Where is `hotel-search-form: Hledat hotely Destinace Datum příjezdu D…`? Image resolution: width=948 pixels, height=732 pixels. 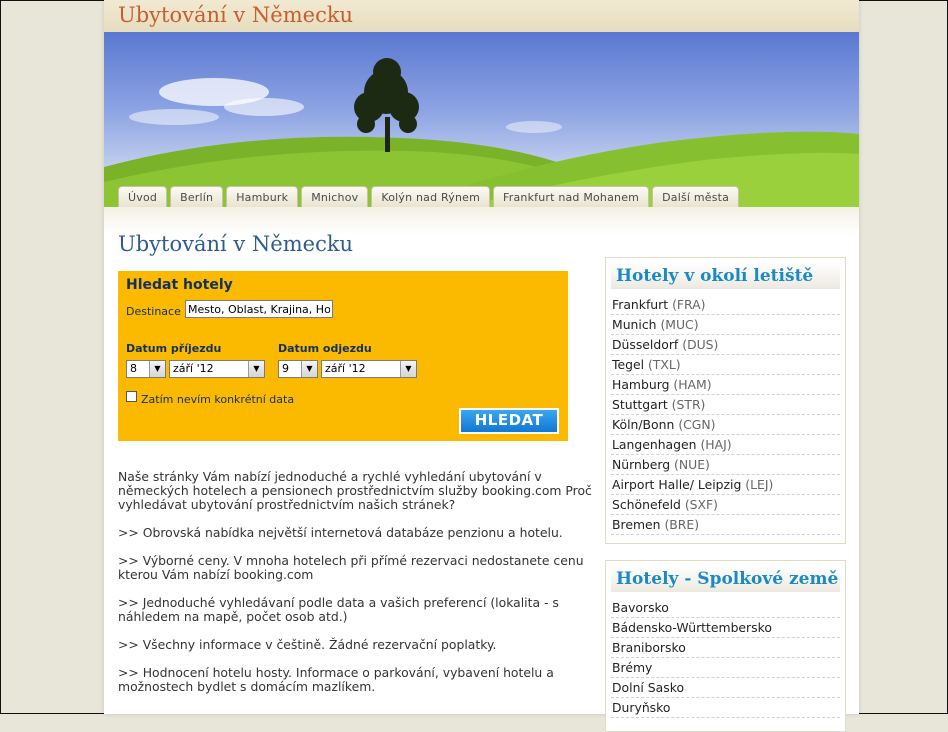
hotel-search-form: Hledat hotely Destinace Datum příjezdu D… is located at coordinates (343, 356).